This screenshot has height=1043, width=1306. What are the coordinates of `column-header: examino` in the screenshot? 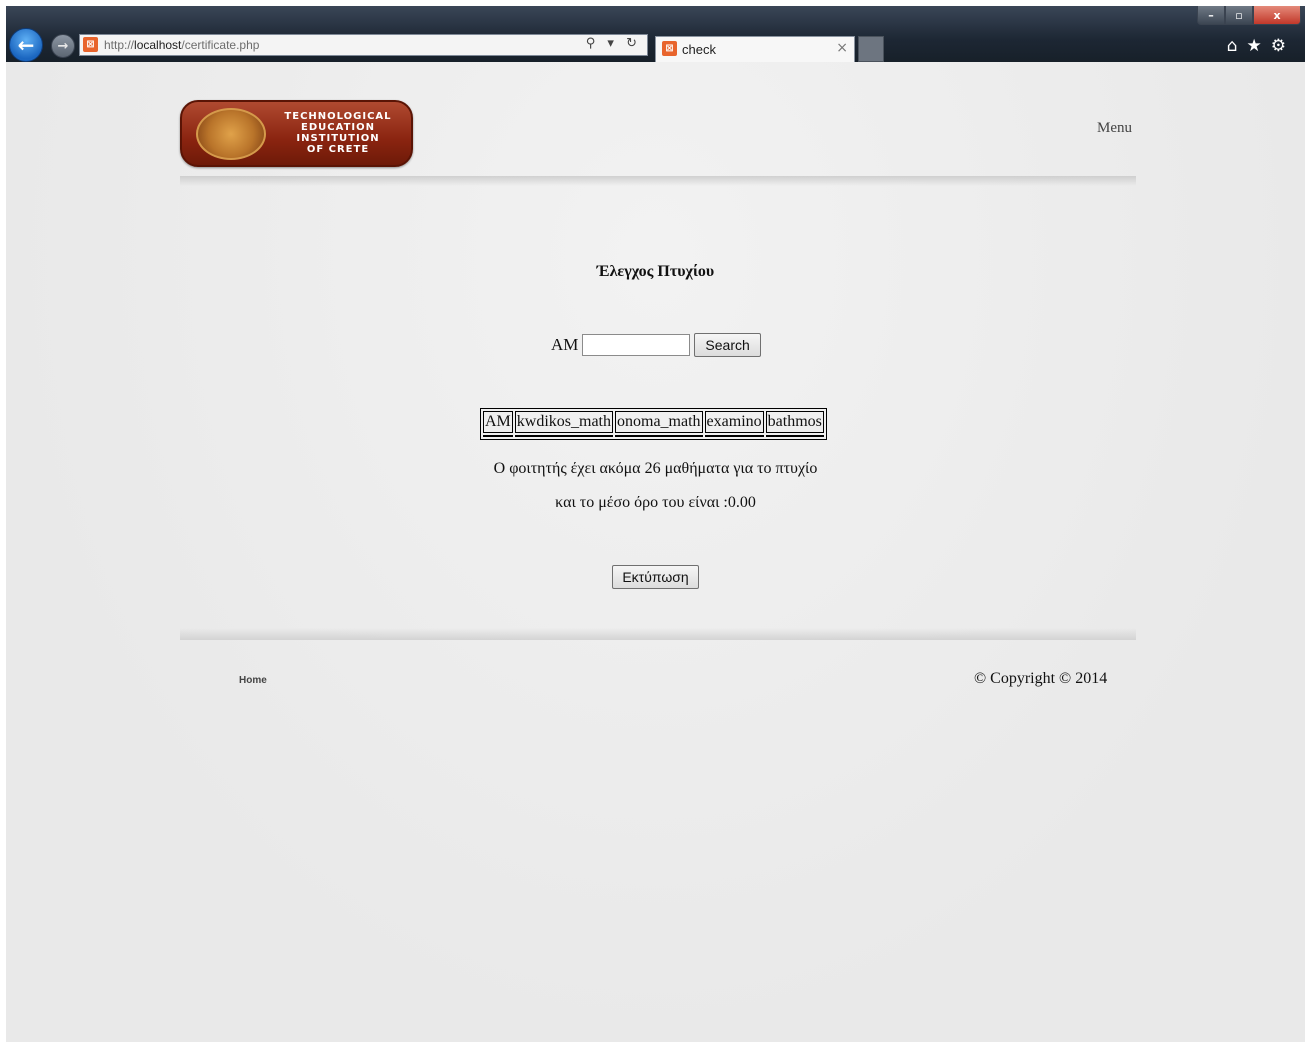 It's located at (734, 422).